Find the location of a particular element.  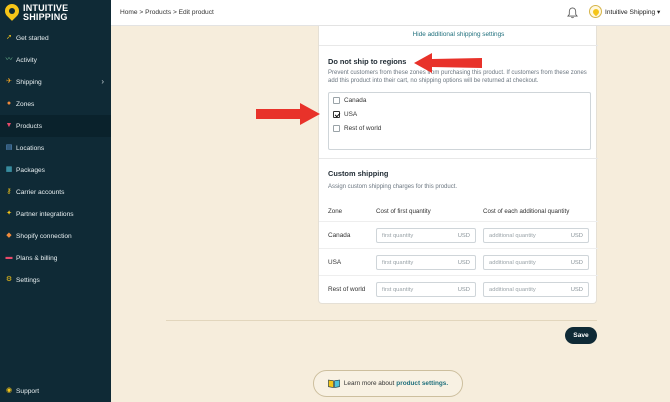

learn-more-banner: Learn more about product settings. is located at coordinates (388, 383).